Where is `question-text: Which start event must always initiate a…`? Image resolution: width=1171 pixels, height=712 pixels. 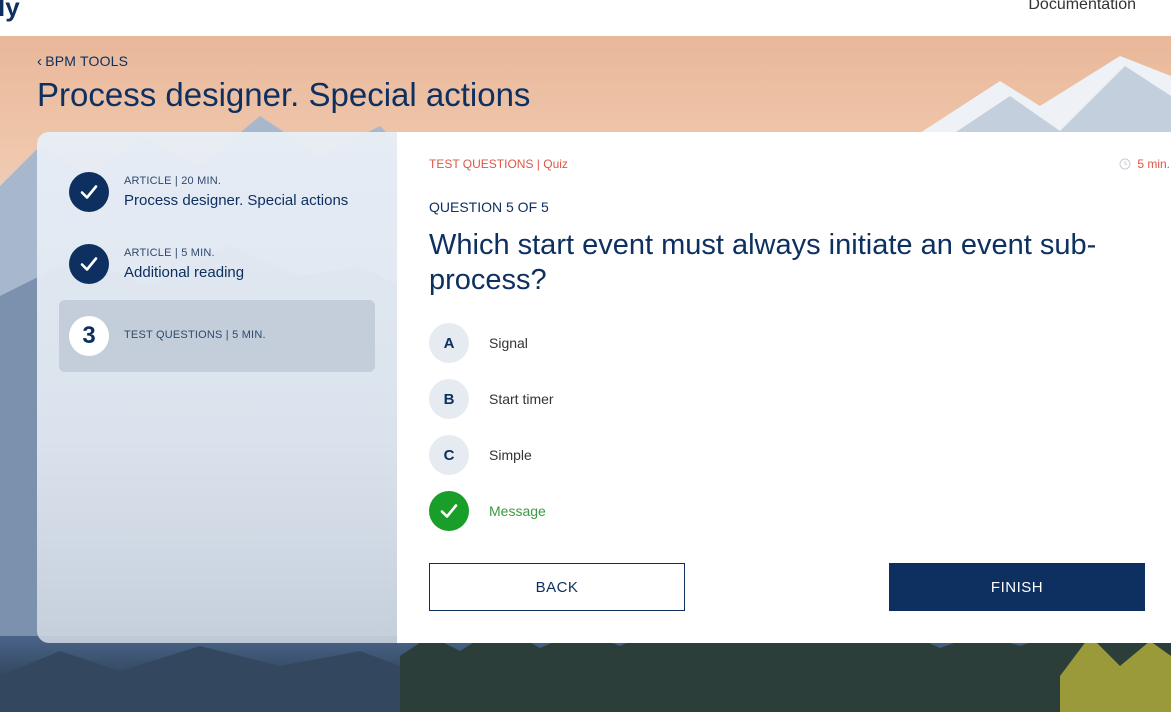 question-text: Which start event must always initiate a… is located at coordinates (763, 262).